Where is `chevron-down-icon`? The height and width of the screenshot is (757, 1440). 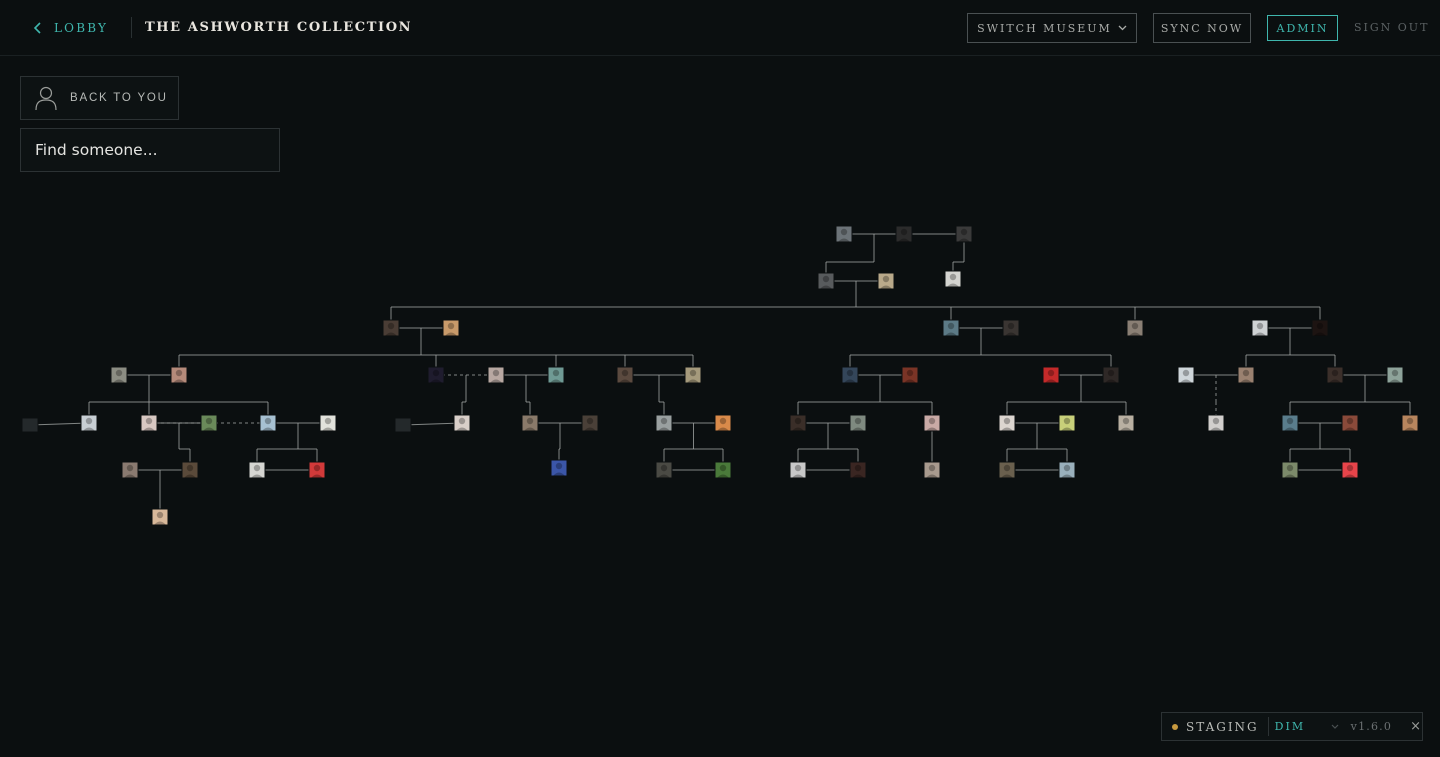
chevron-down-icon is located at coordinates (1335, 726).